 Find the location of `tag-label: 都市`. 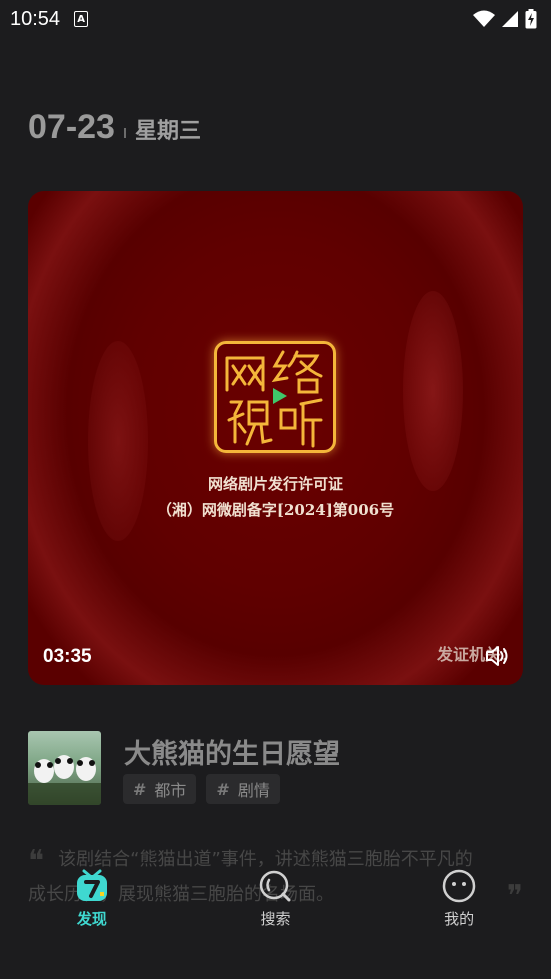

tag-label: 都市 is located at coordinates (170, 790).